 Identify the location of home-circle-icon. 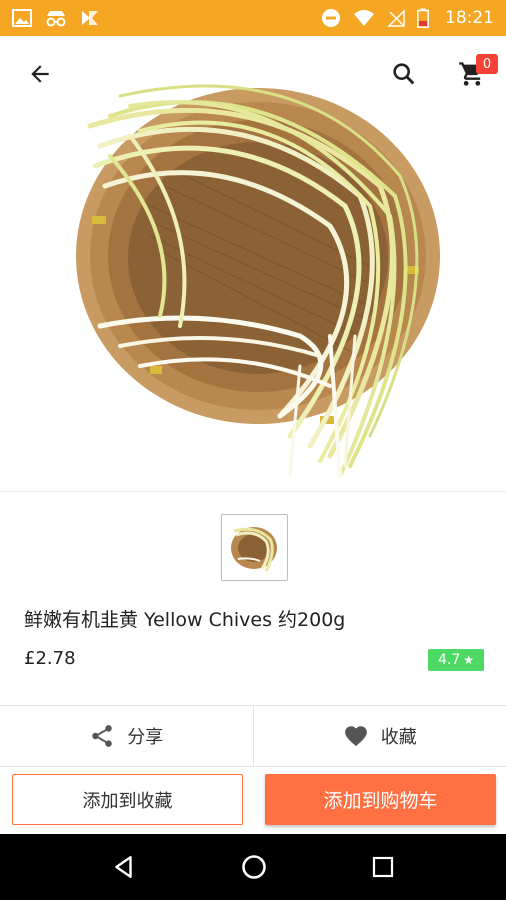
(254, 867).